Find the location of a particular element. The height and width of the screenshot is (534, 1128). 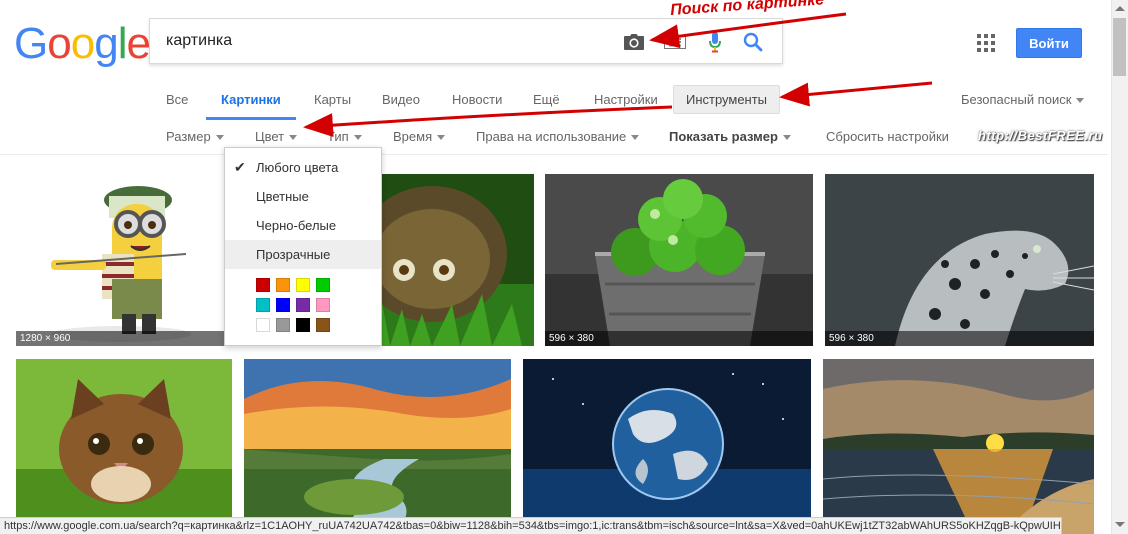

filter-label: Цвет is located at coordinates (270, 136).